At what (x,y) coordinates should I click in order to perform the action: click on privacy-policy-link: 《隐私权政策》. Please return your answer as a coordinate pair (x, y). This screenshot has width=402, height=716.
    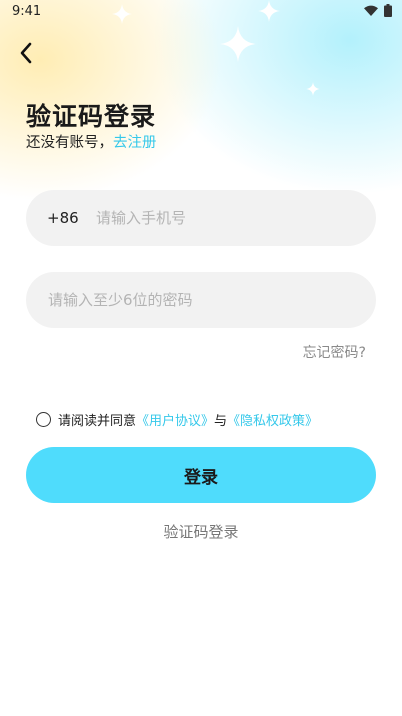
    Looking at the image, I should click on (272, 419).